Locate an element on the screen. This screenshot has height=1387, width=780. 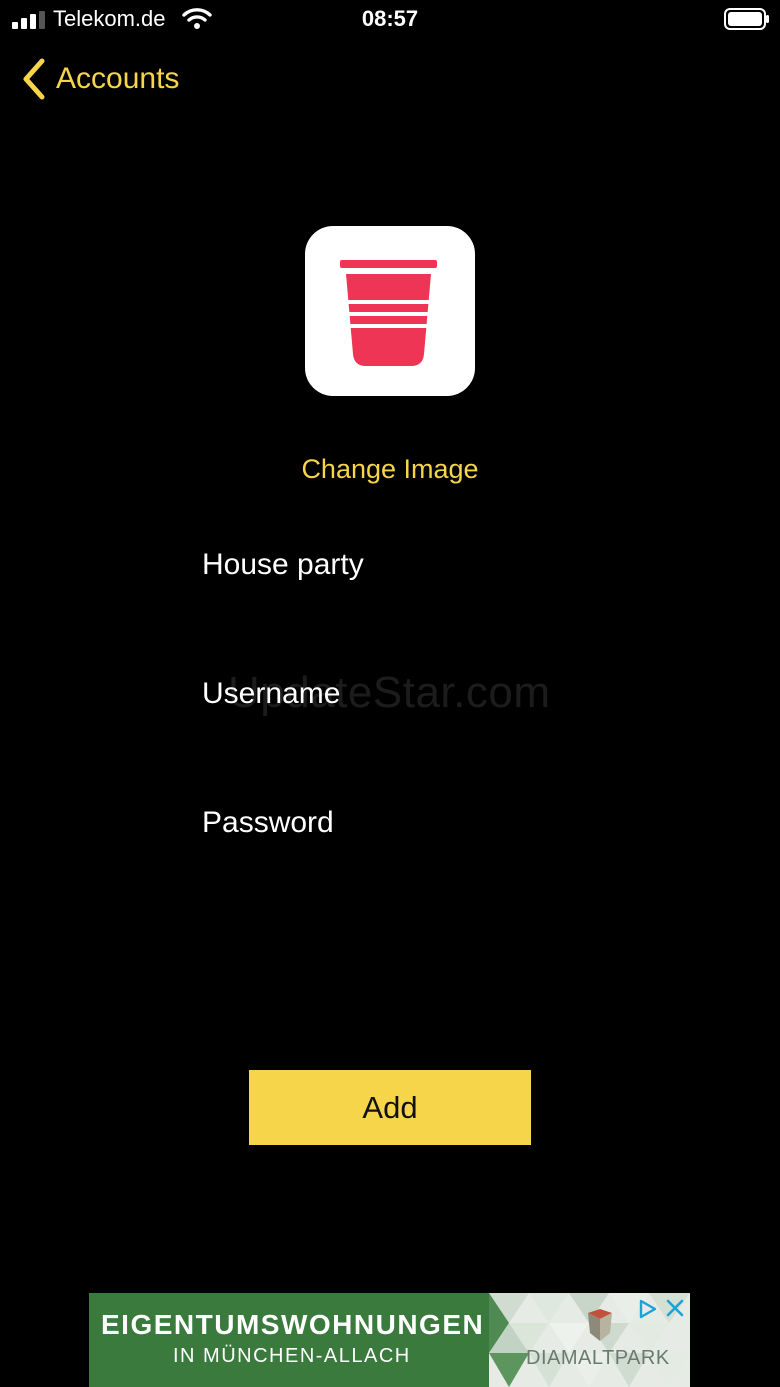
close-icon is located at coordinates (675, 1308).